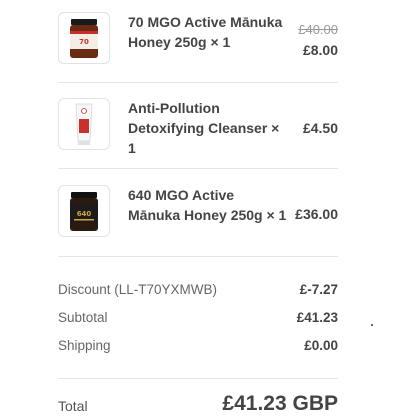 The height and width of the screenshot is (420, 420). What do you see at coordinates (198, 318) in the screenshot?
I see `subtotal-row: Subtotal £41.23` at bounding box center [198, 318].